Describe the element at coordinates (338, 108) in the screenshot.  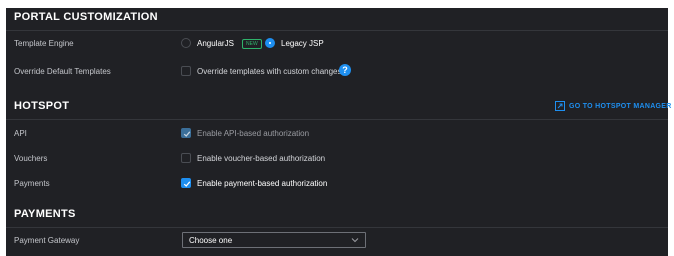
I see `hotspot-header: HOTSPOT GO TO HOTSPOT MANAGER` at that location.